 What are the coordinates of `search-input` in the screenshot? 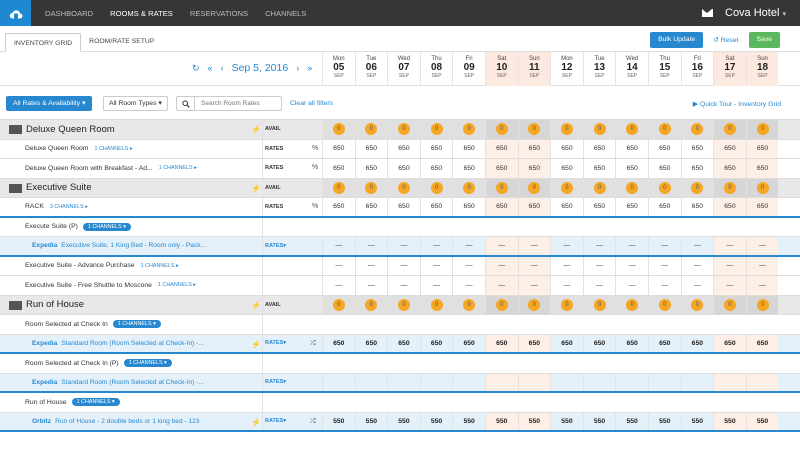 It's located at (238, 103).